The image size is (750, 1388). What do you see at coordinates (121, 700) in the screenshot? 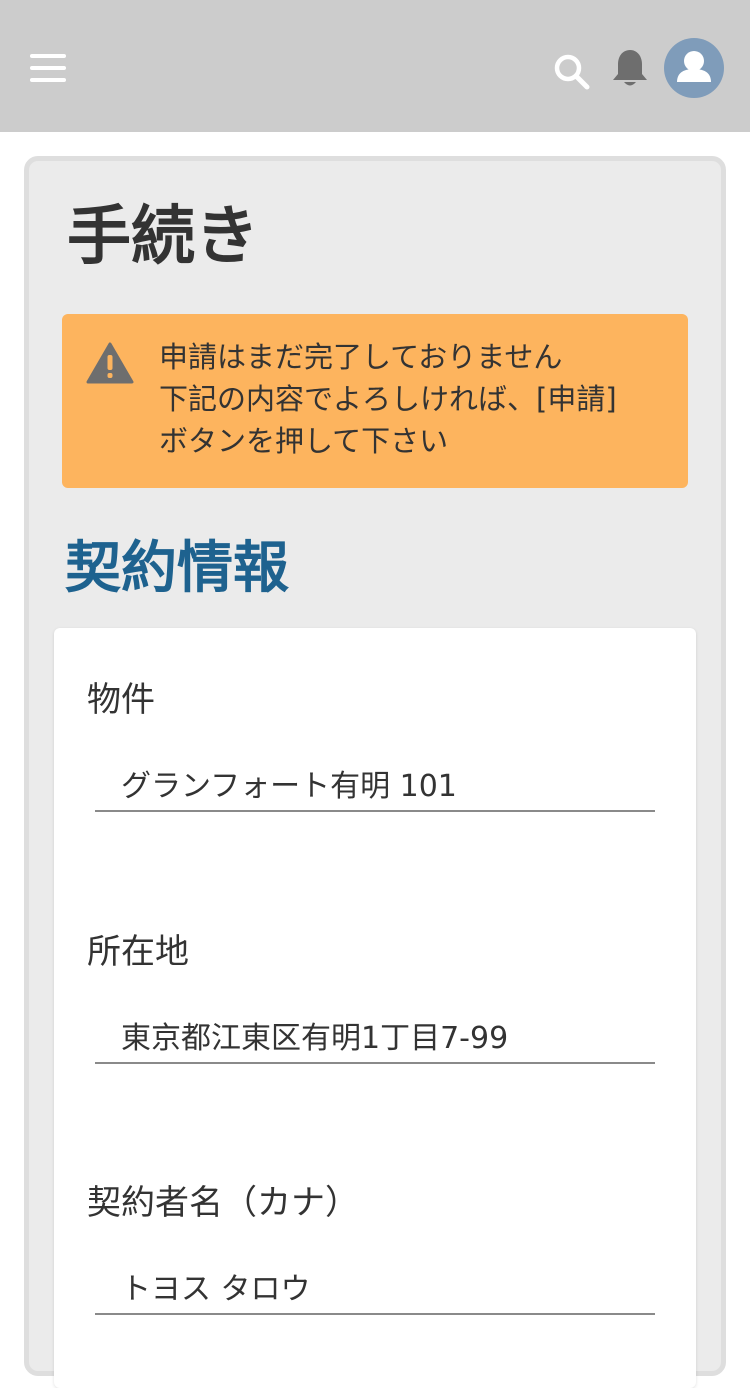
I see `property-label: 物件` at bounding box center [121, 700].